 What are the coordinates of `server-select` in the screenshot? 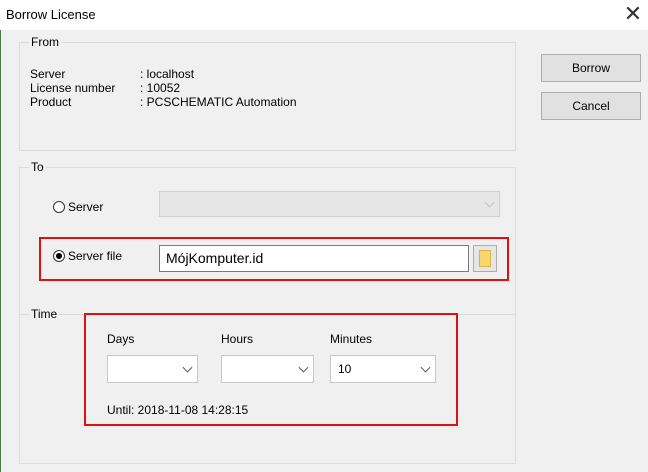 It's located at (329, 204).